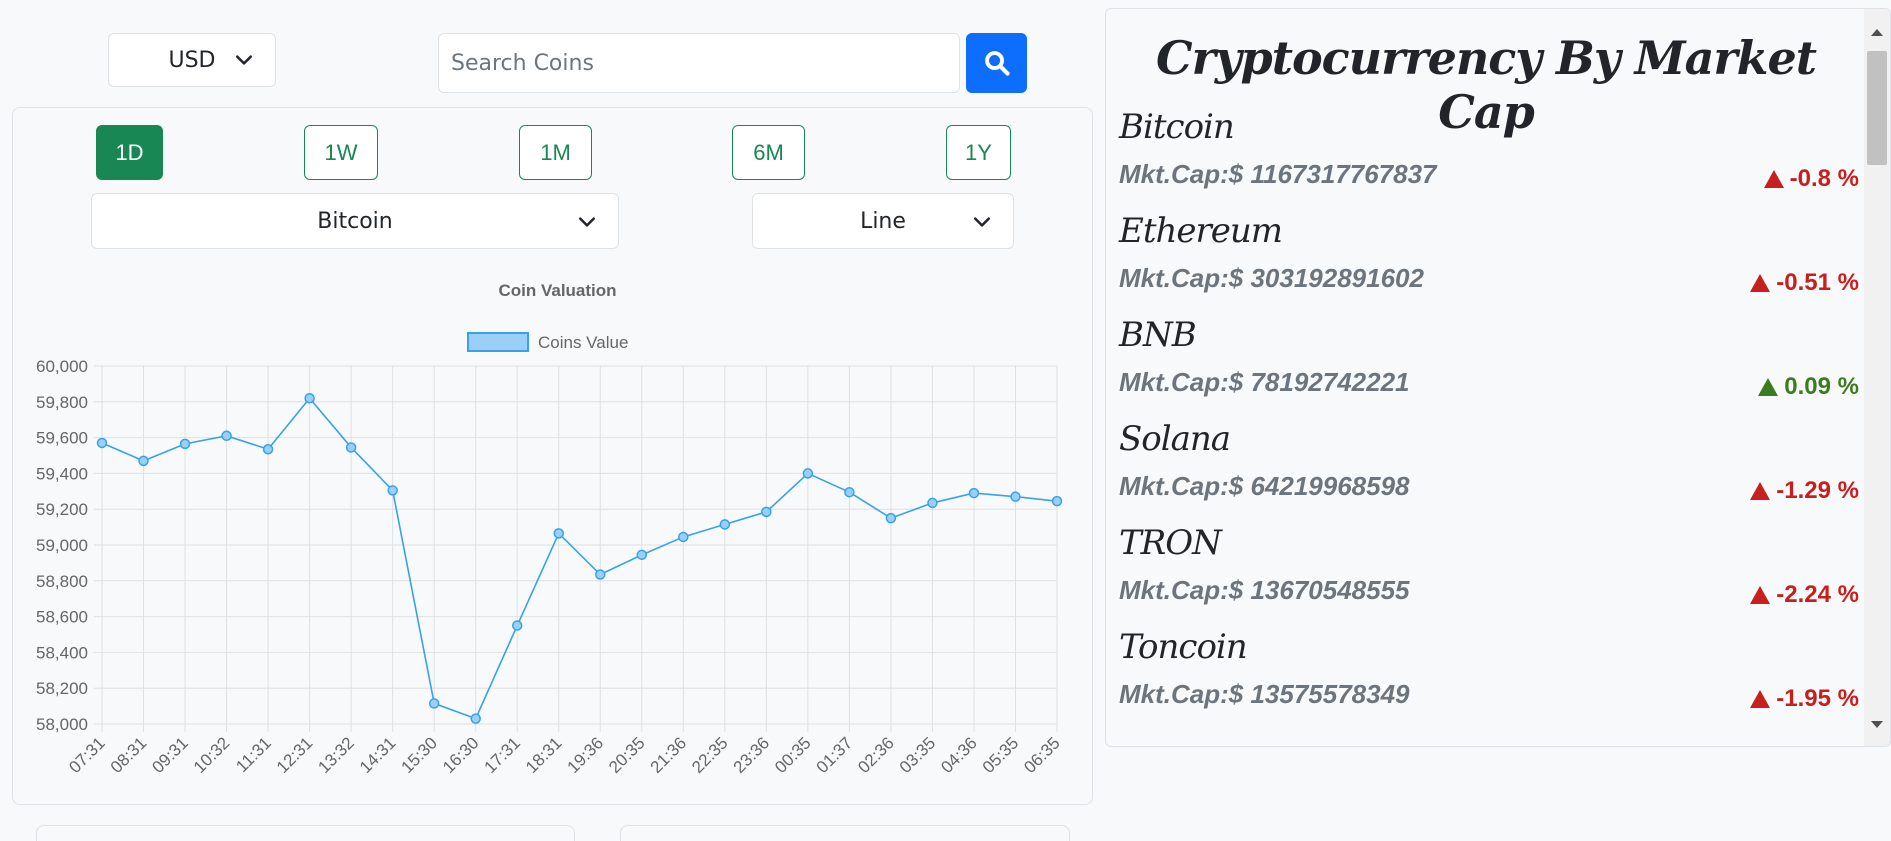  What do you see at coordinates (1489, 575) in the screenshot?
I see `coin-list-item: TRON Mkt.Cap:$ 13670548555 -2.24 %` at bounding box center [1489, 575].